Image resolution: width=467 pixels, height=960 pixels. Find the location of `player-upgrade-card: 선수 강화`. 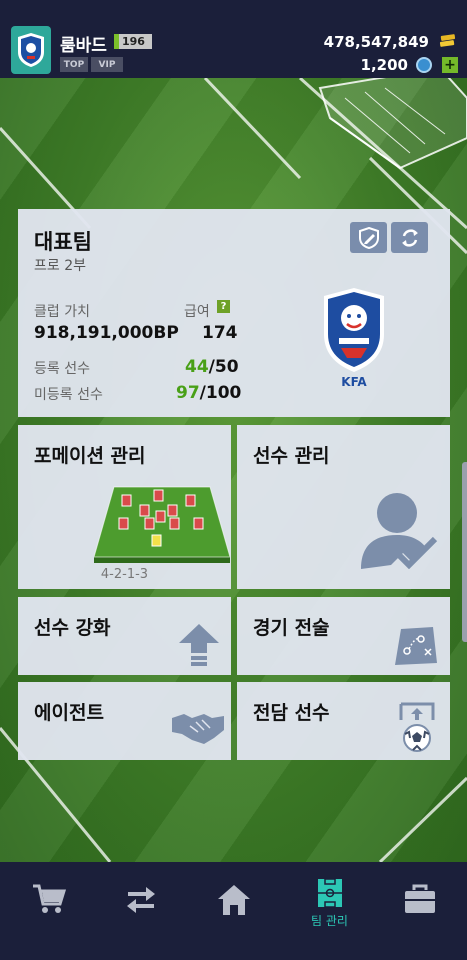

player-upgrade-card: 선수 강화 is located at coordinates (124, 636).